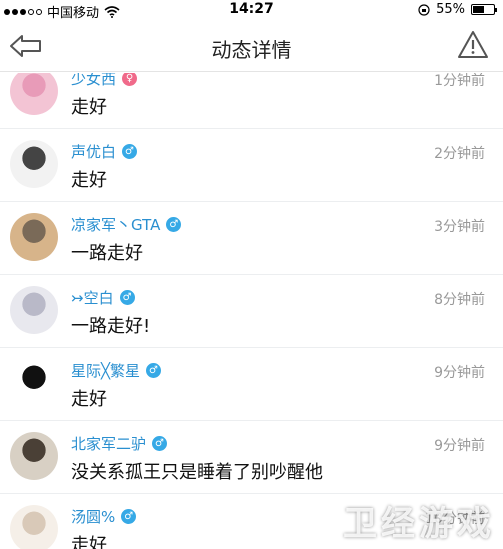 The width and height of the screenshot is (503, 549). What do you see at coordinates (92, 297) in the screenshot?
I see `author-name: ↣空白` at bounding box center [92, 297].